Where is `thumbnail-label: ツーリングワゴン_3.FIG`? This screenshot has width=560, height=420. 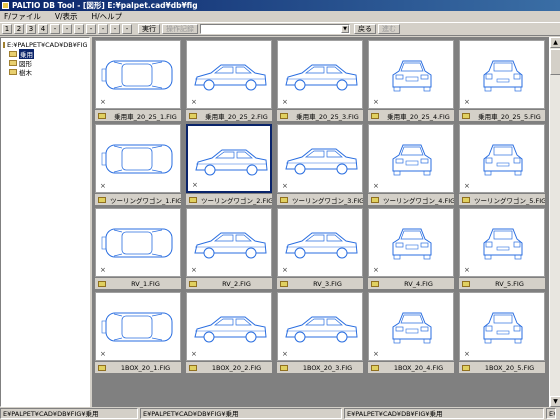 thumbnail-label: ツーリングワゴン_3.FIG is located at coordinates (320, 199).